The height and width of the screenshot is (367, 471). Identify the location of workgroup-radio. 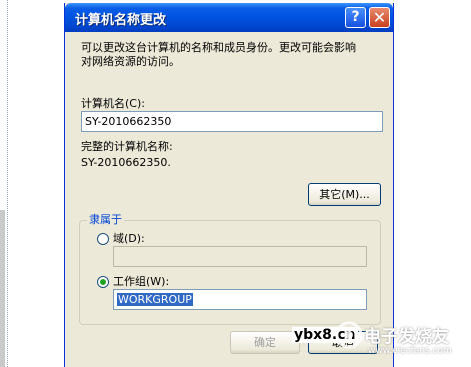
(103, 282).